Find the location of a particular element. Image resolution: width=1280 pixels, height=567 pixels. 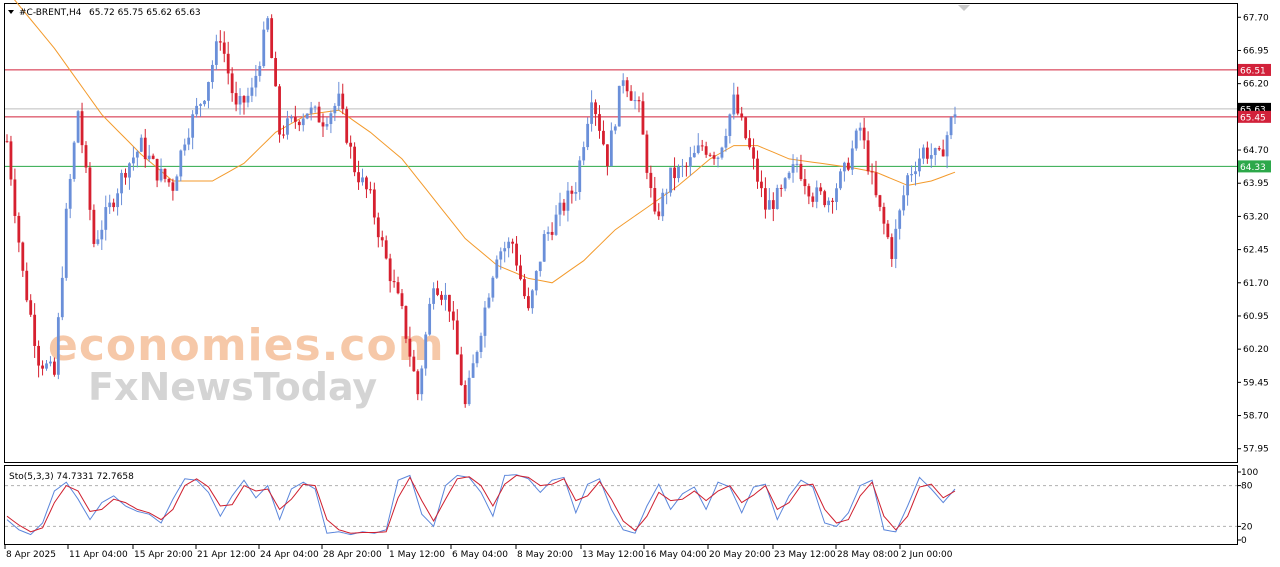

price-tick-label: 61.70 is located at coordinates (1256, 284).